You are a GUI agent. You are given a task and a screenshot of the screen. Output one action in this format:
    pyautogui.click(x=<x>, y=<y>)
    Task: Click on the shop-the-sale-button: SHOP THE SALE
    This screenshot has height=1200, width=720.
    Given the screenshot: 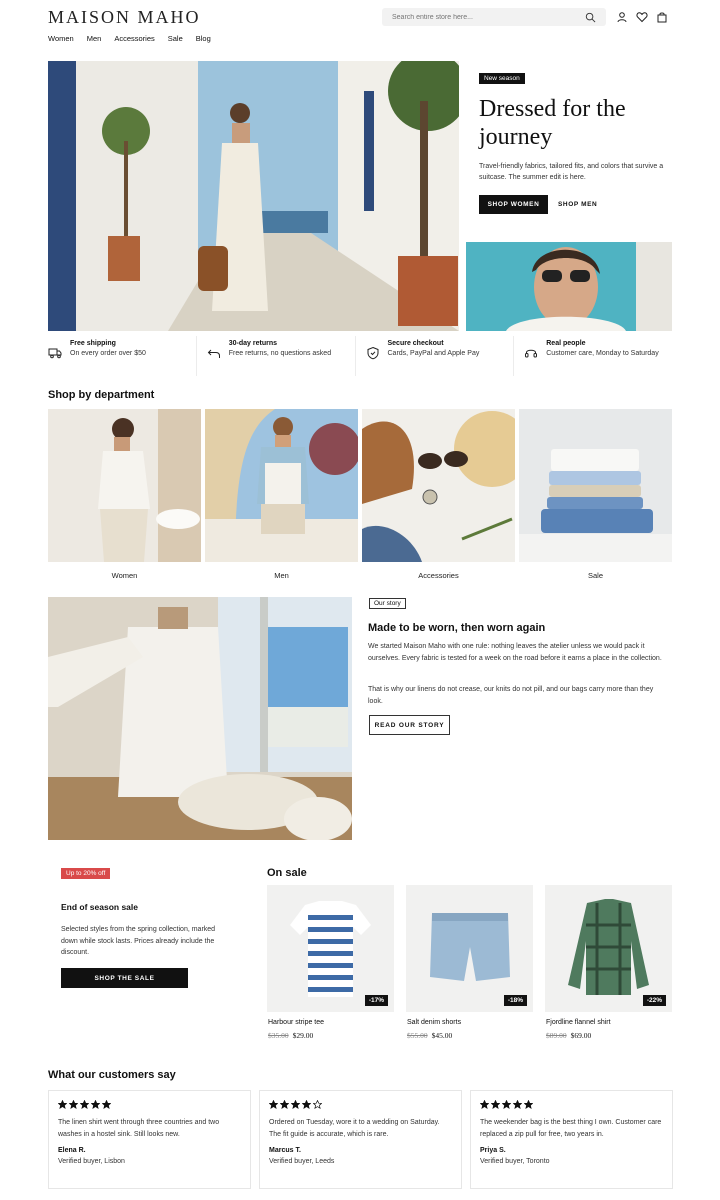 What is the action you would take?
    pyautogui.click(x=124, y=978)
    